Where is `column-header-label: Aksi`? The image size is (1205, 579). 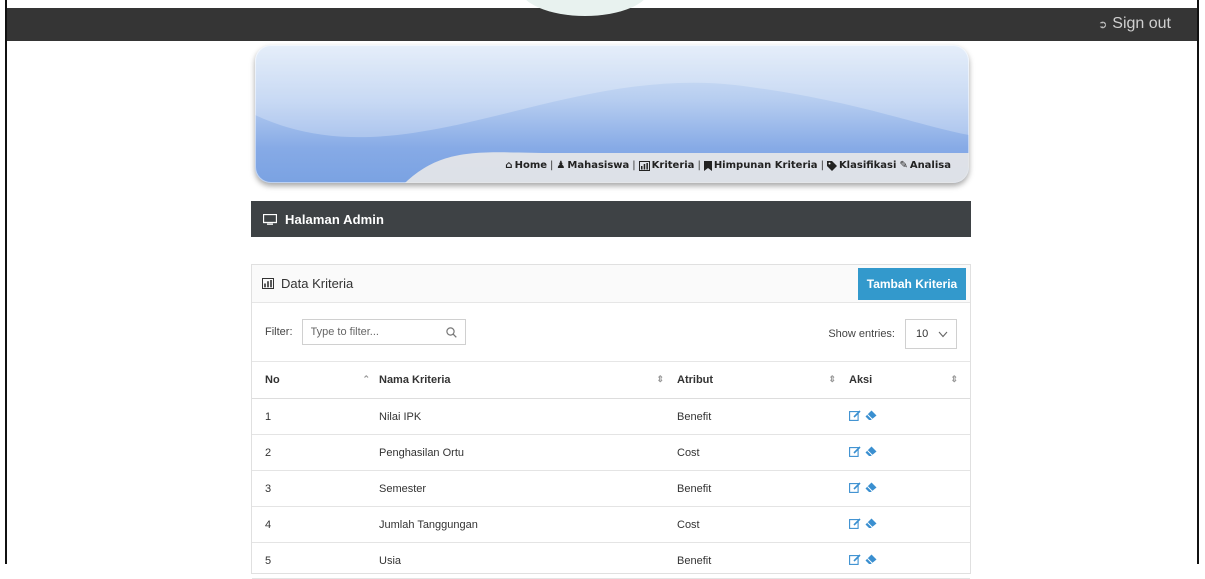 column-header-label: Aksi is located at coordinates (861, 380).